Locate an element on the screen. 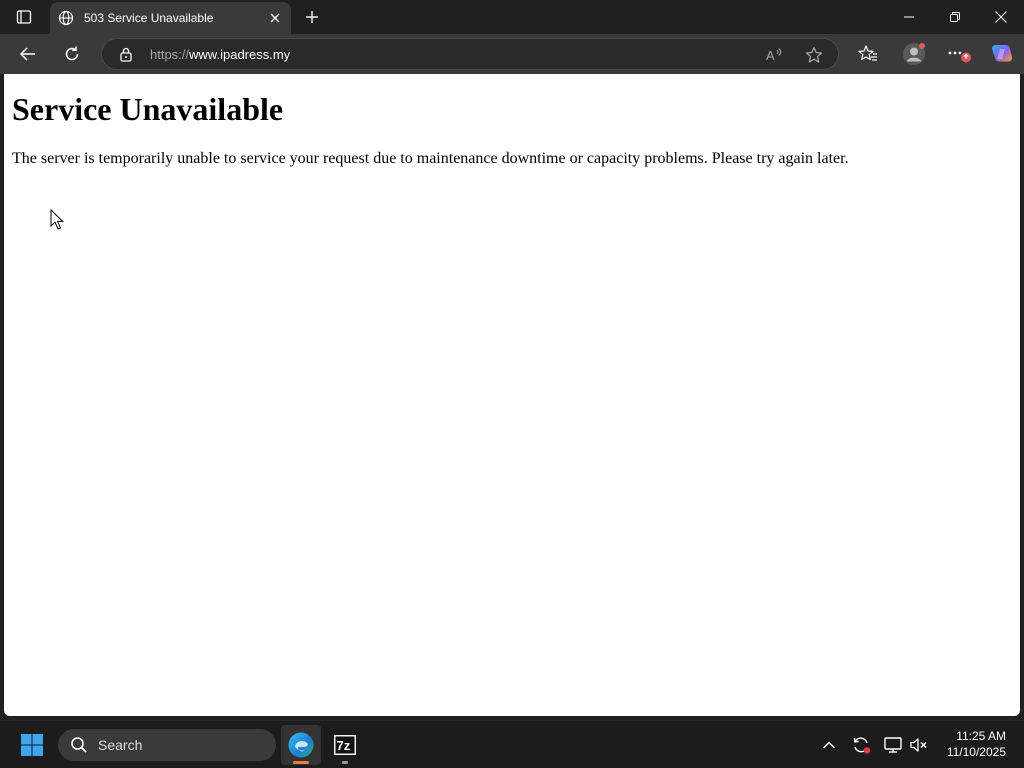  copilot-button is located at coordinates (1002, 54).